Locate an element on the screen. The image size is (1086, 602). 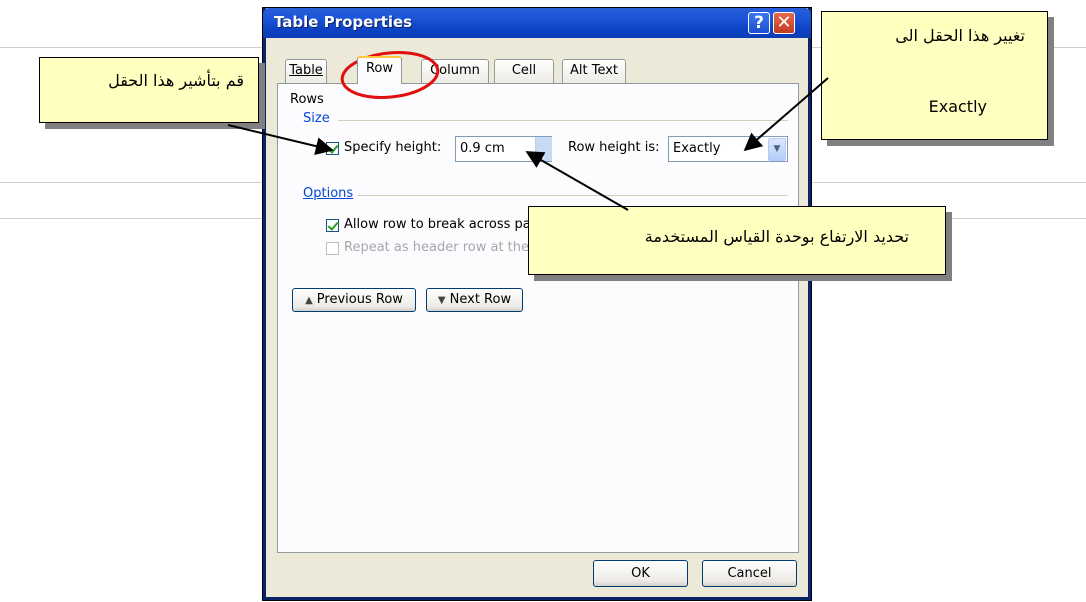
chevron-down-icon: ▼ is located at coordinates (777, 149).